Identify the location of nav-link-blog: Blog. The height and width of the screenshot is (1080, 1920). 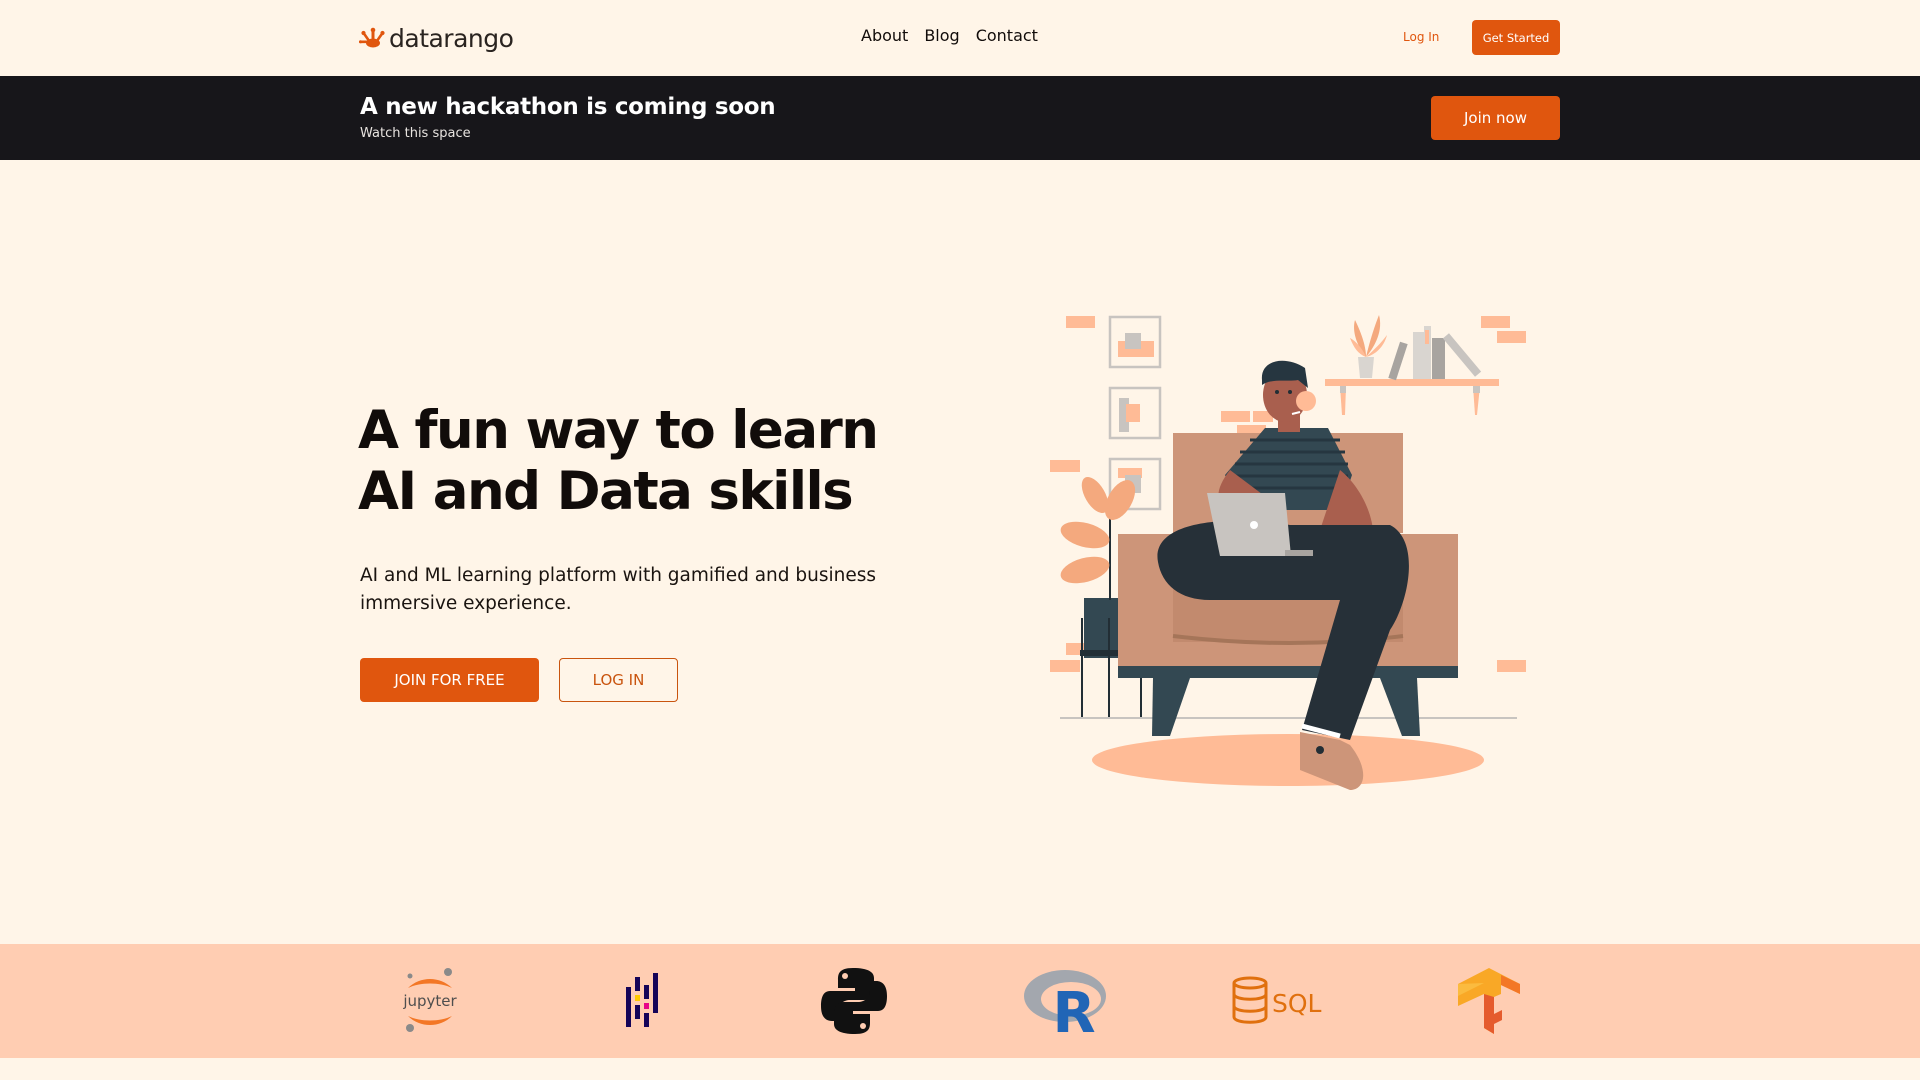
(941, 35).